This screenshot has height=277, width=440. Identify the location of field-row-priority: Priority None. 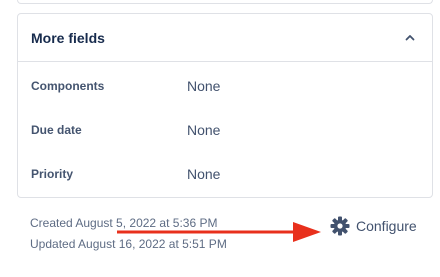
(225, 174).